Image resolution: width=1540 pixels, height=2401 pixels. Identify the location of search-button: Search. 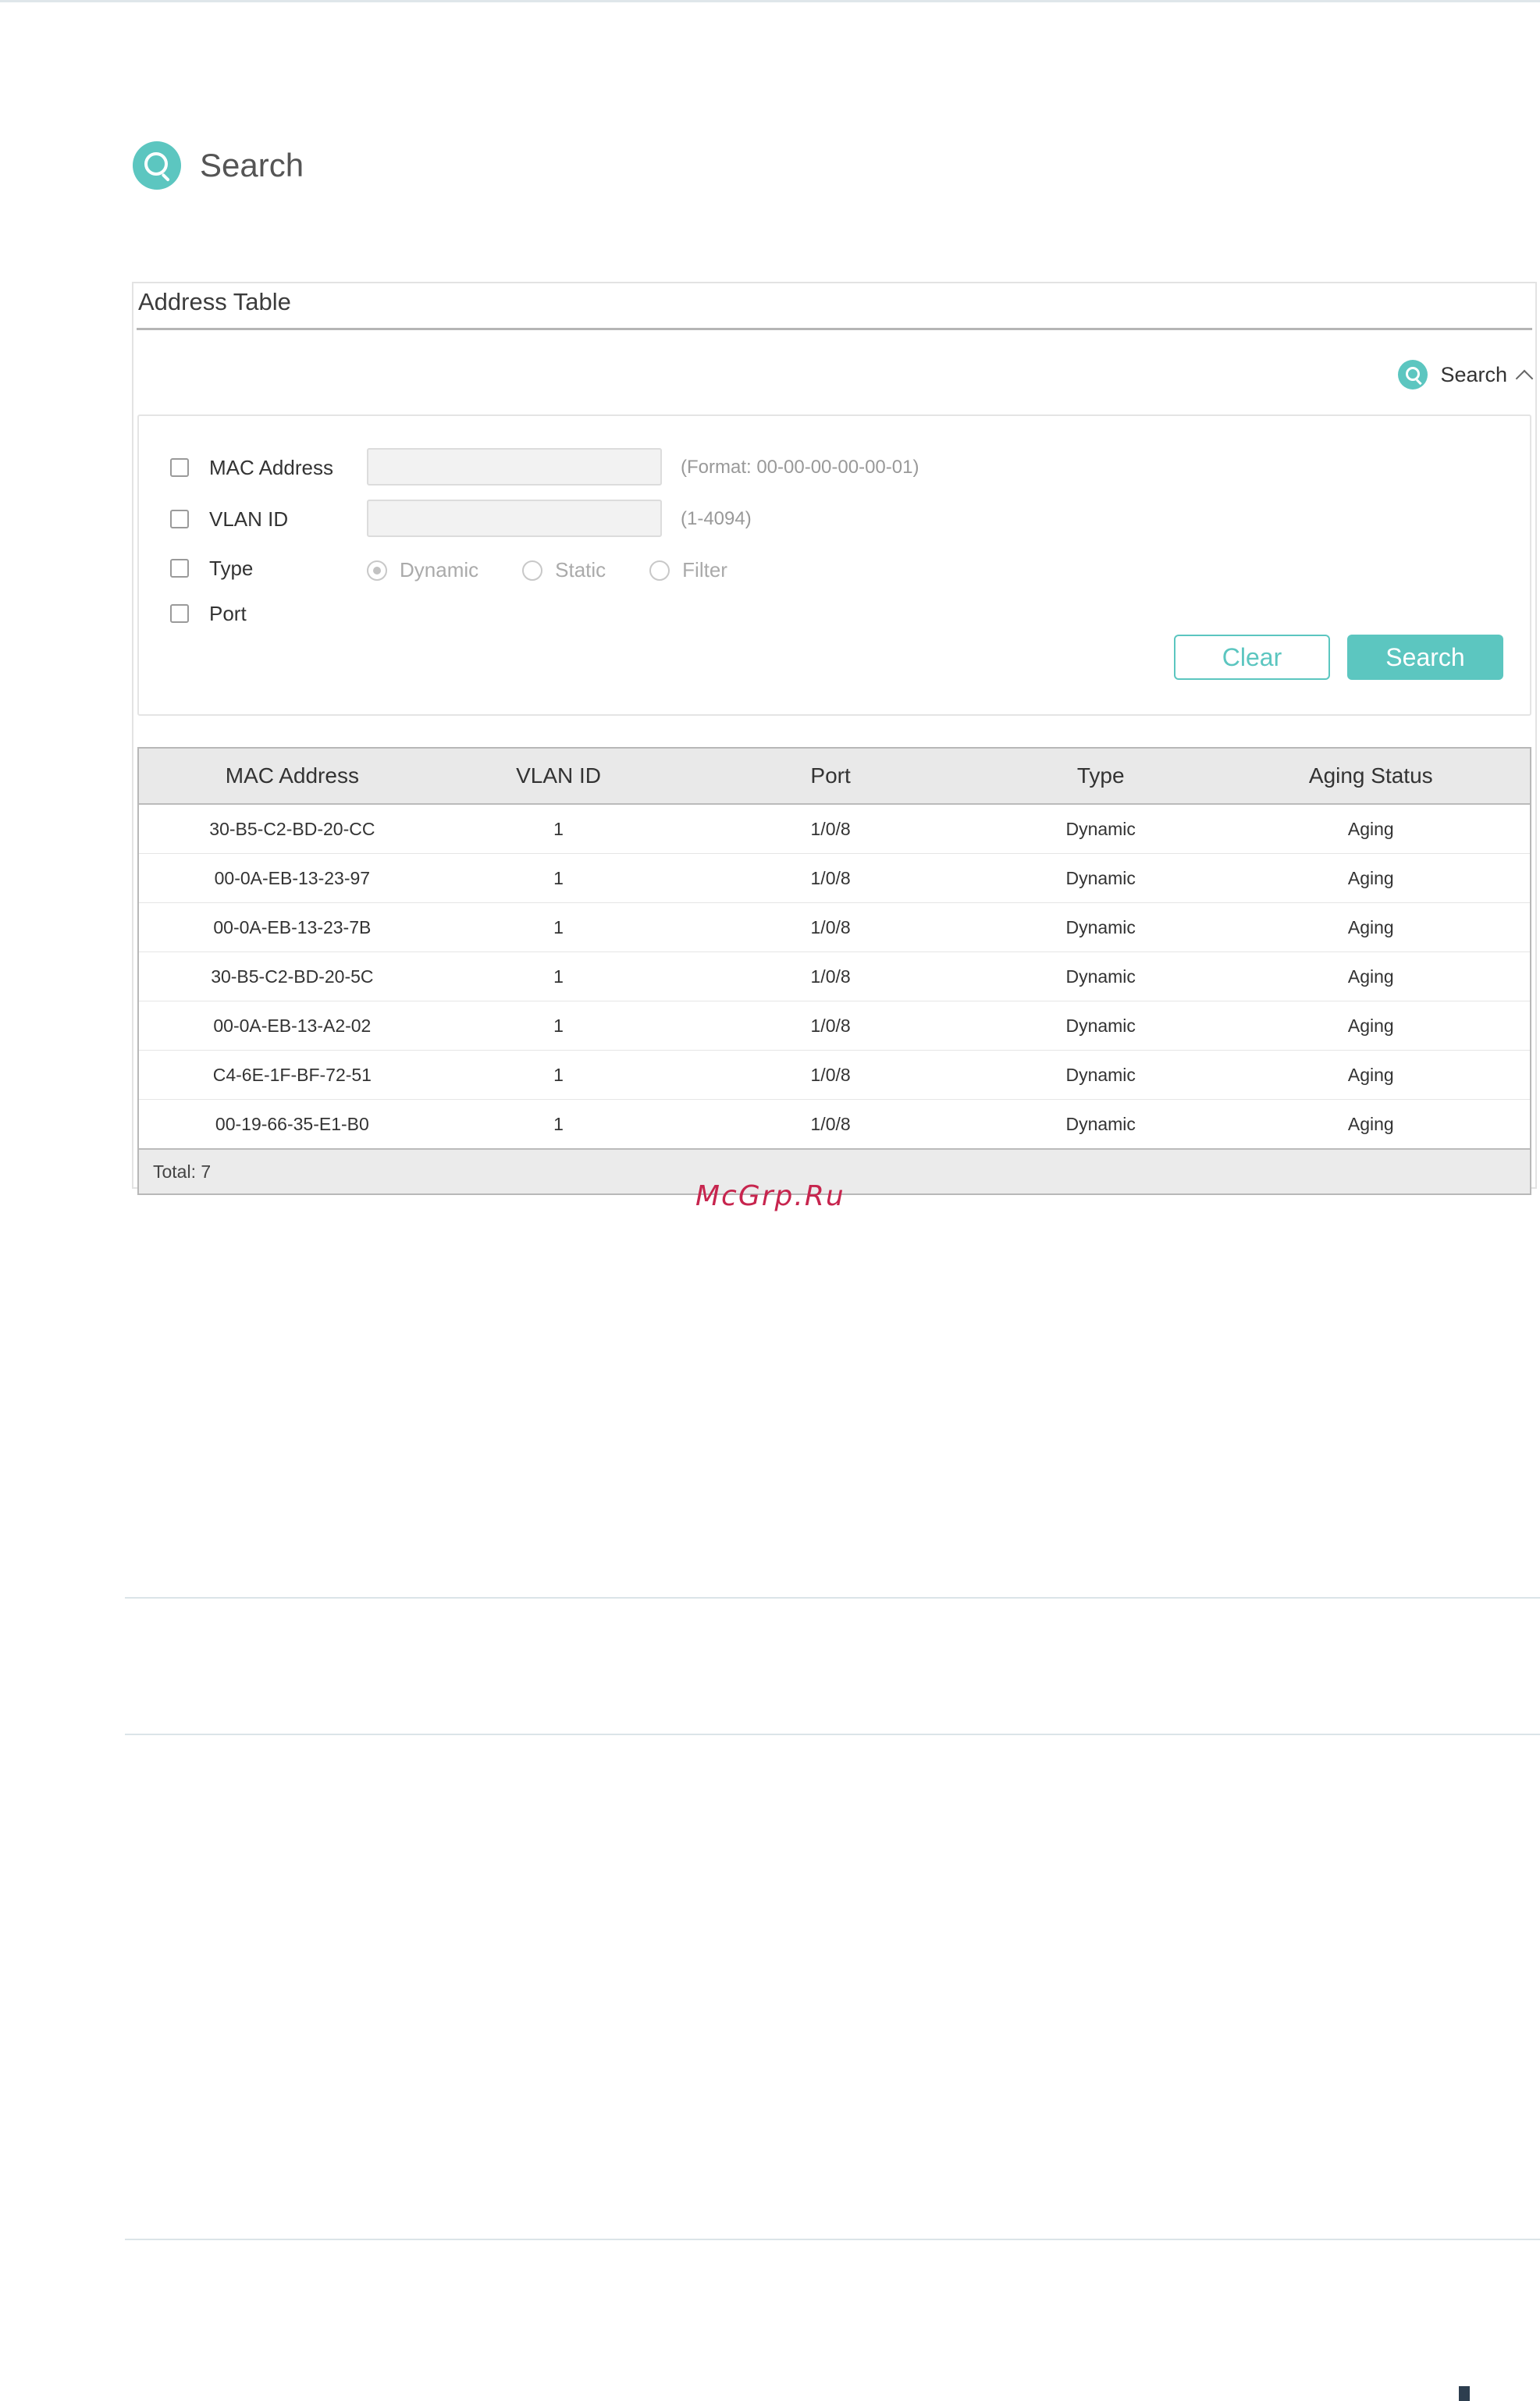
(1425, 657).